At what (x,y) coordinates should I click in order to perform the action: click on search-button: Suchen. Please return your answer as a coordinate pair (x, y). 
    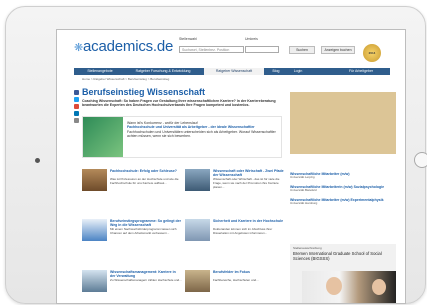
    Looking at the image, I should click on (302, 50).